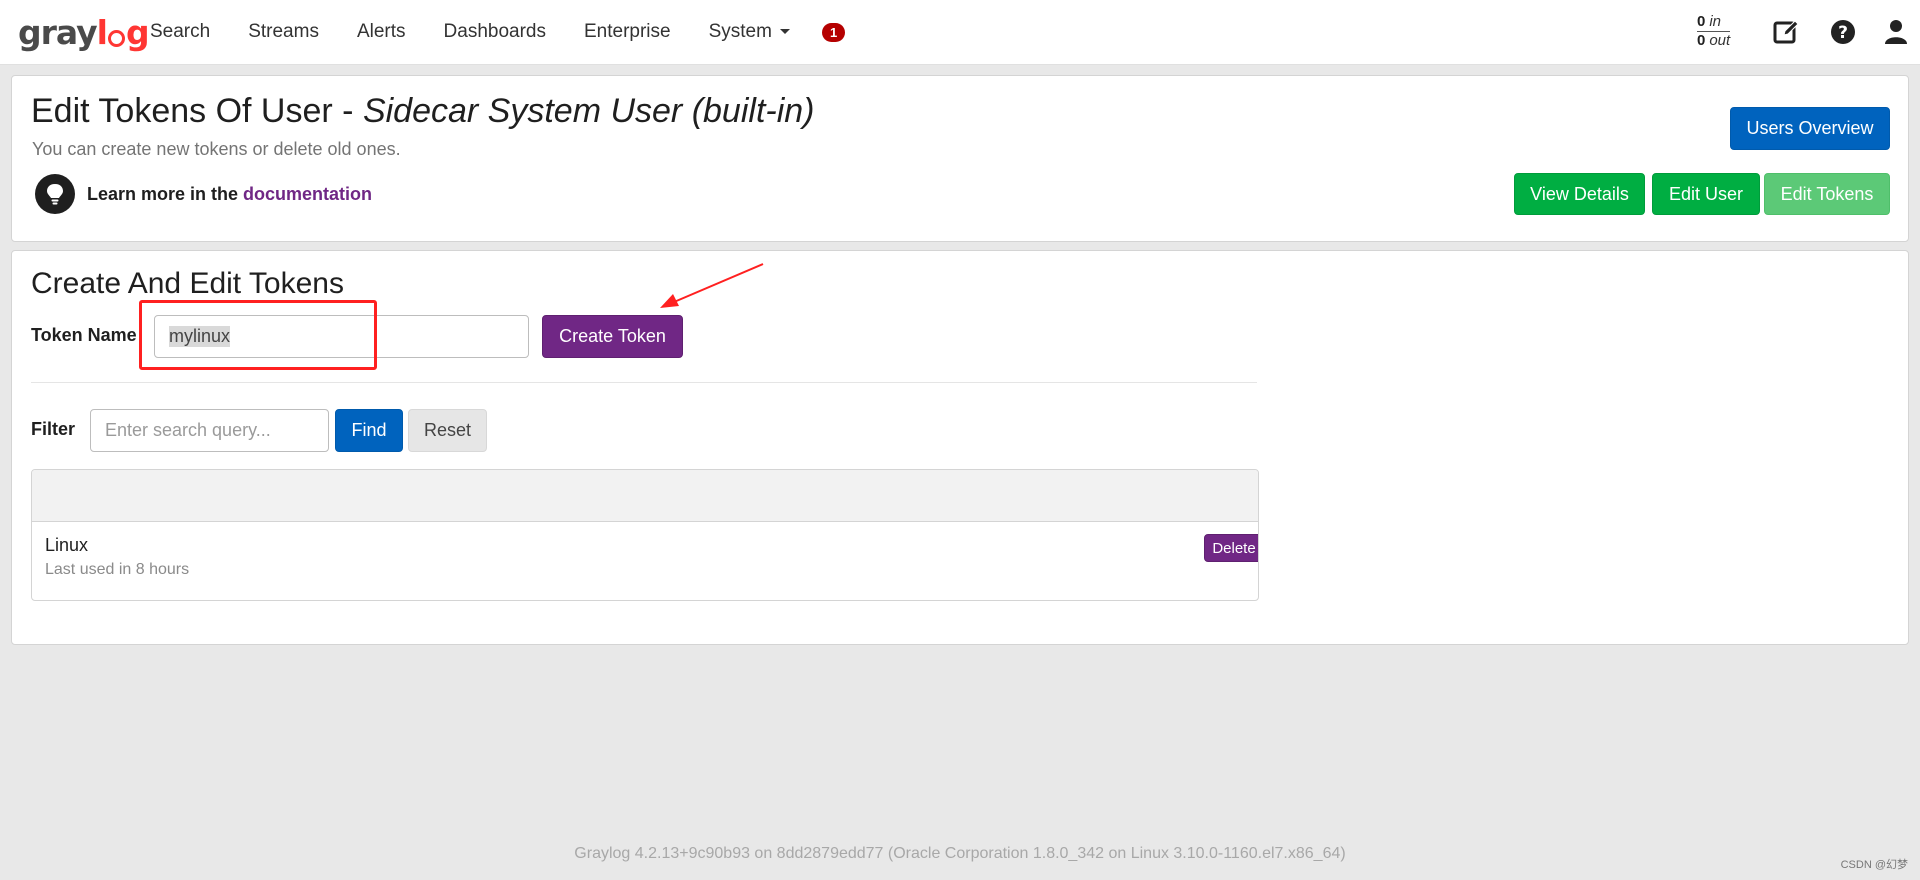  Describe the element at coordinates (1579, 194) in the screenshot. I see `view-details-button: View Details` at that location.